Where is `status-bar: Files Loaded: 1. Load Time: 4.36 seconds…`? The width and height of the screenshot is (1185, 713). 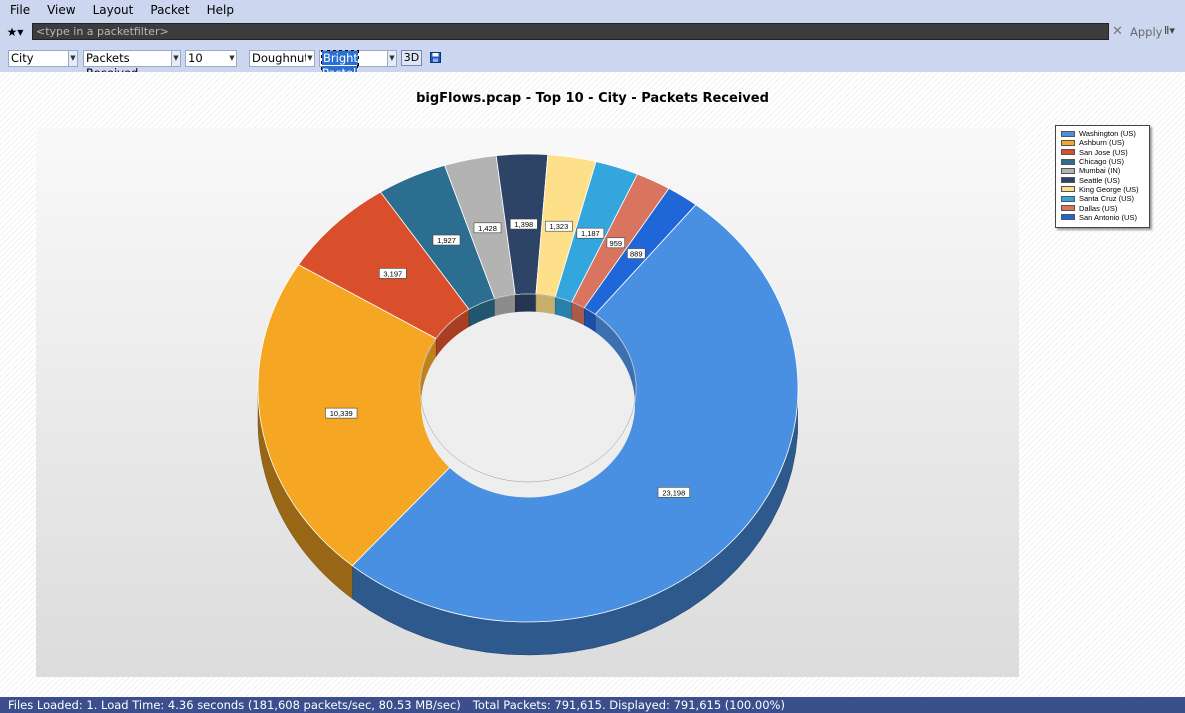 status-bar: Files Loaded: 1. Load Time: 4.36 seconds… is located at coordinates (592, 705).